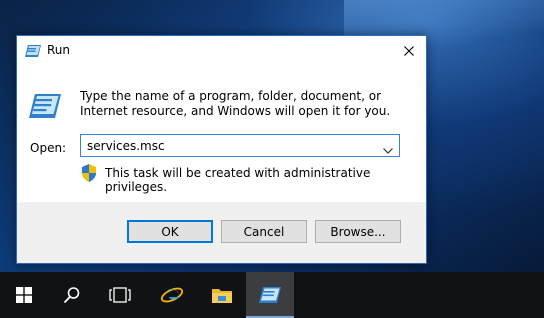  Describe the element at coordinates (126, 146) in the screenshot. I see `open-input: services.msc` at that location.